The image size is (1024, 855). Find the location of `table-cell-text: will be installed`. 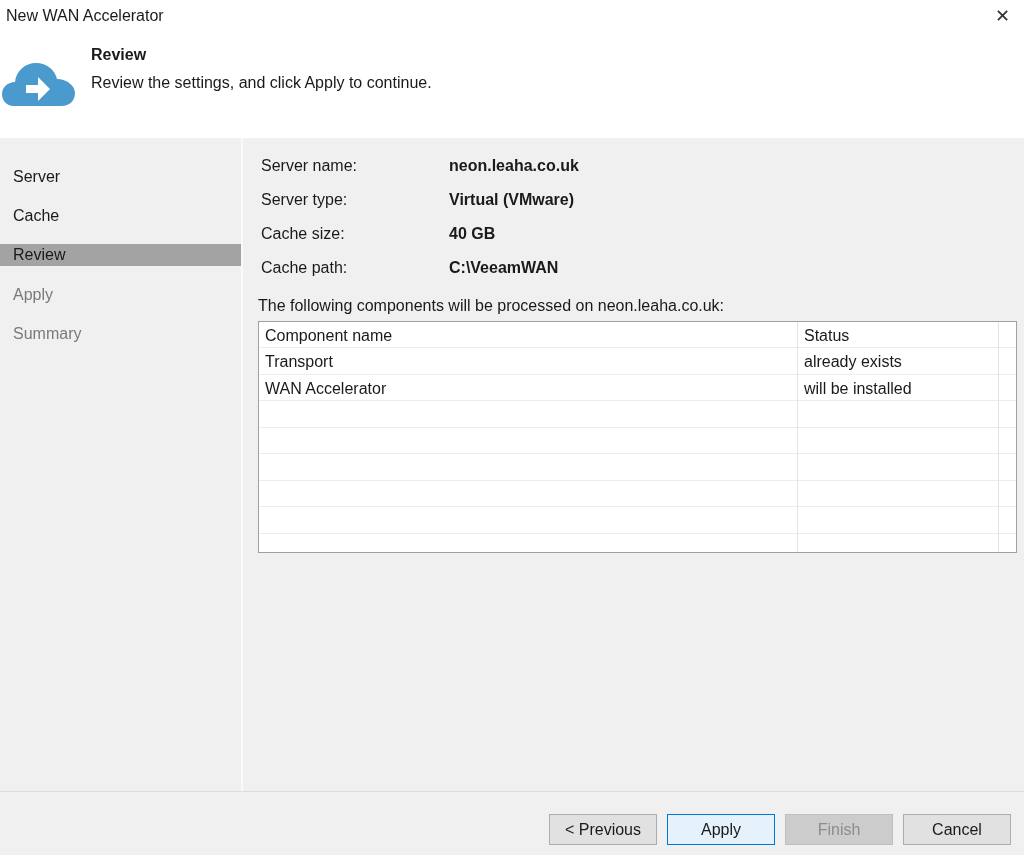

table-cell-text: will be installed is located at coordinates (858, 388).